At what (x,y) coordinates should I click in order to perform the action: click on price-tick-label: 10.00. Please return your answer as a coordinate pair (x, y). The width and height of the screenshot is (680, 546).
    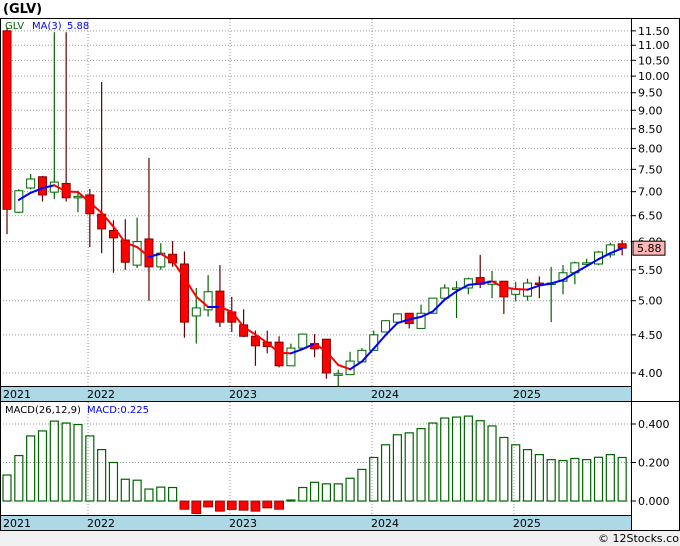
    Looking at the image, I should click on (654, 76).